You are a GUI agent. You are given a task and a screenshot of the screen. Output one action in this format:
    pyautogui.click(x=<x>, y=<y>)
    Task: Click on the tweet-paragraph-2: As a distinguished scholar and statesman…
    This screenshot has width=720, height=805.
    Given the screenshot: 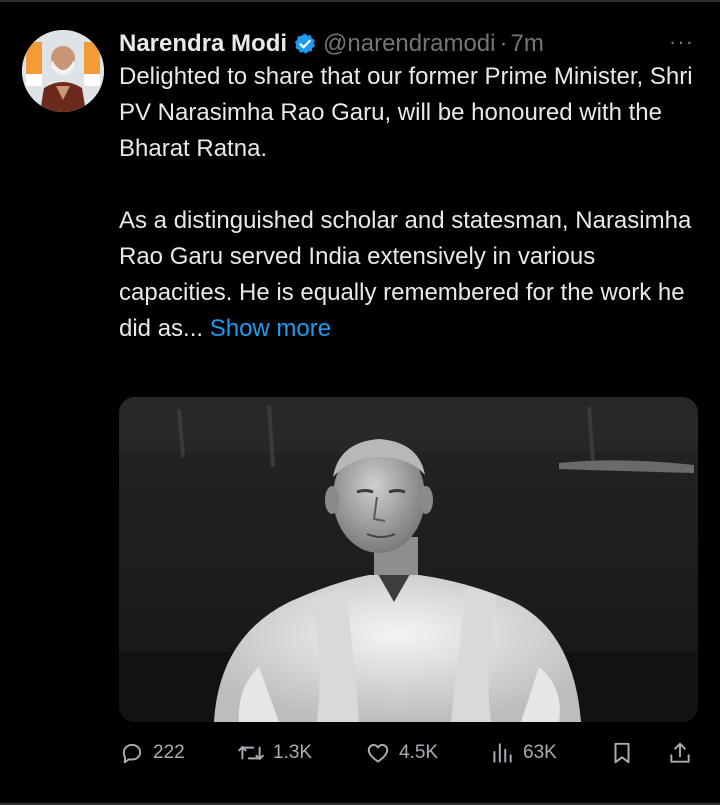 What is the action you would take?
    pyautogui.click(x=409, y=275)
    